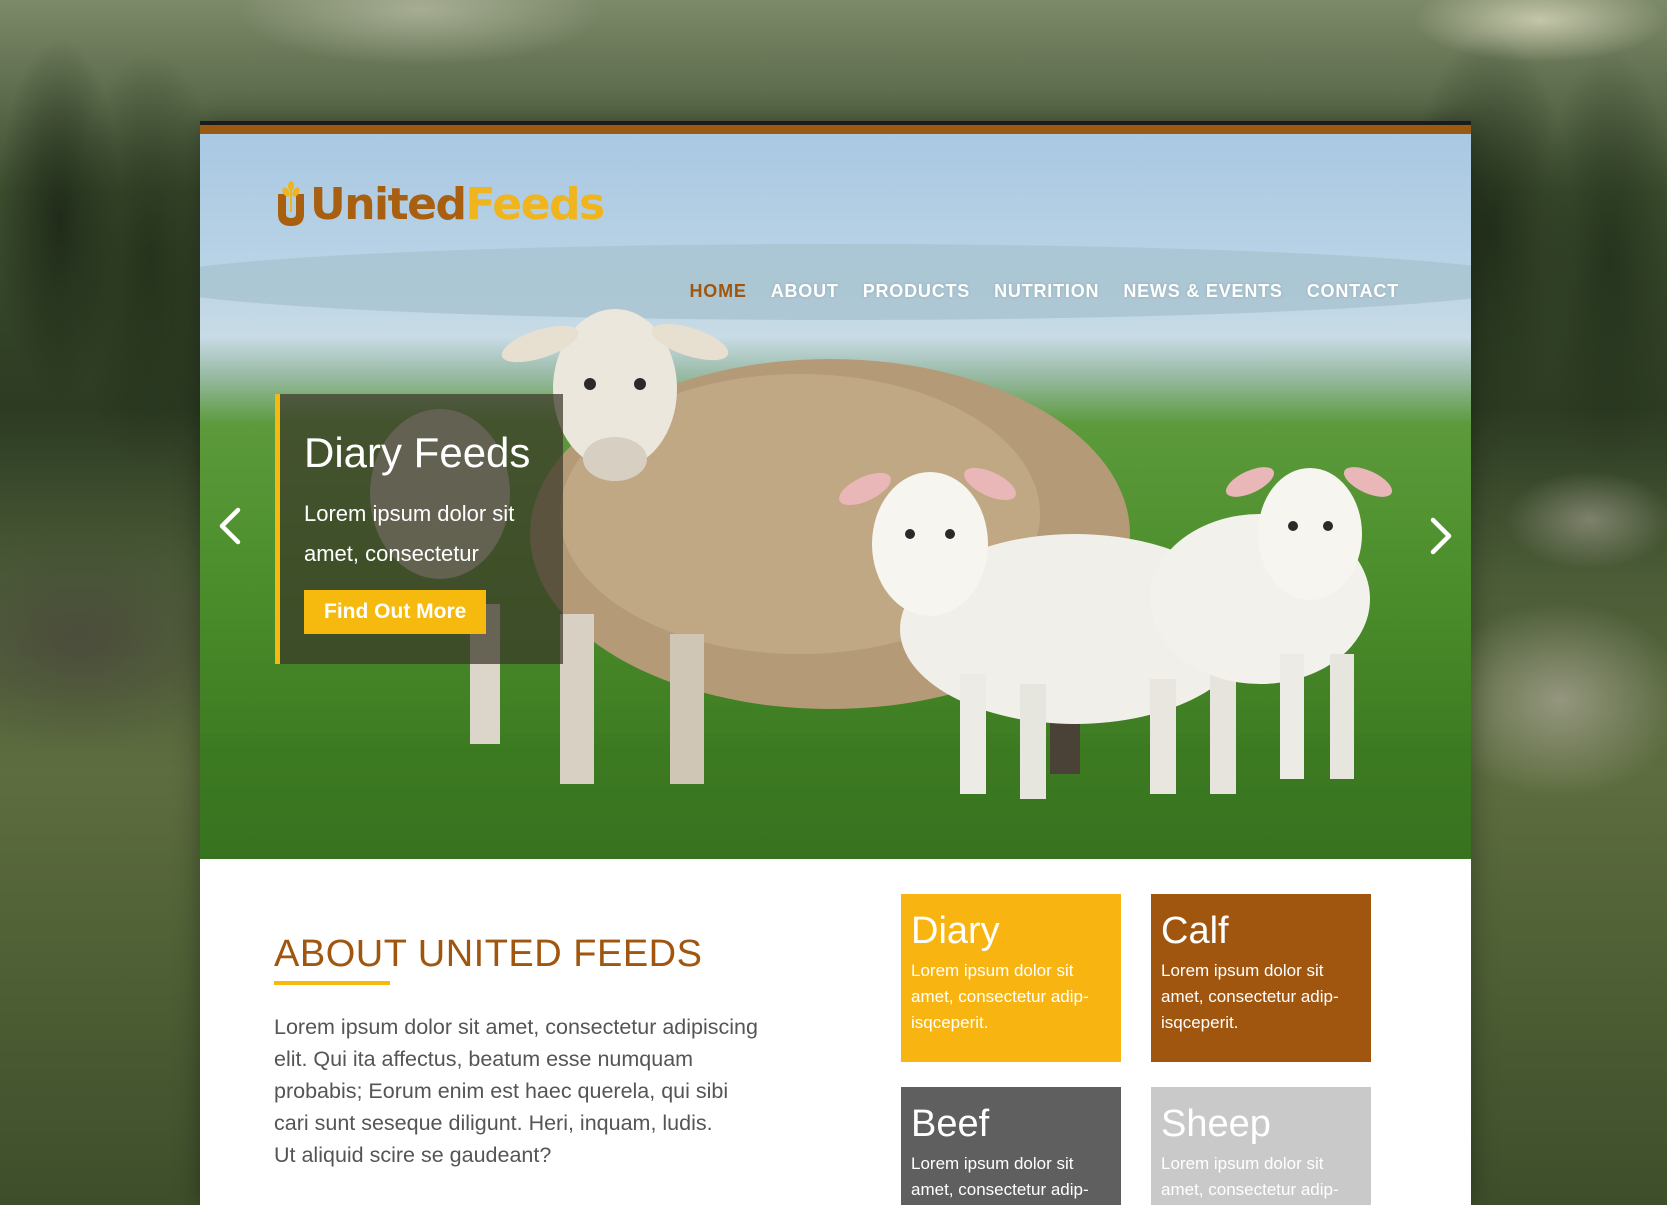 This screenshot has height=1205, width=1667. I want to click on nav-news-events: NEWS & EVENTS, so click(1202, 291).